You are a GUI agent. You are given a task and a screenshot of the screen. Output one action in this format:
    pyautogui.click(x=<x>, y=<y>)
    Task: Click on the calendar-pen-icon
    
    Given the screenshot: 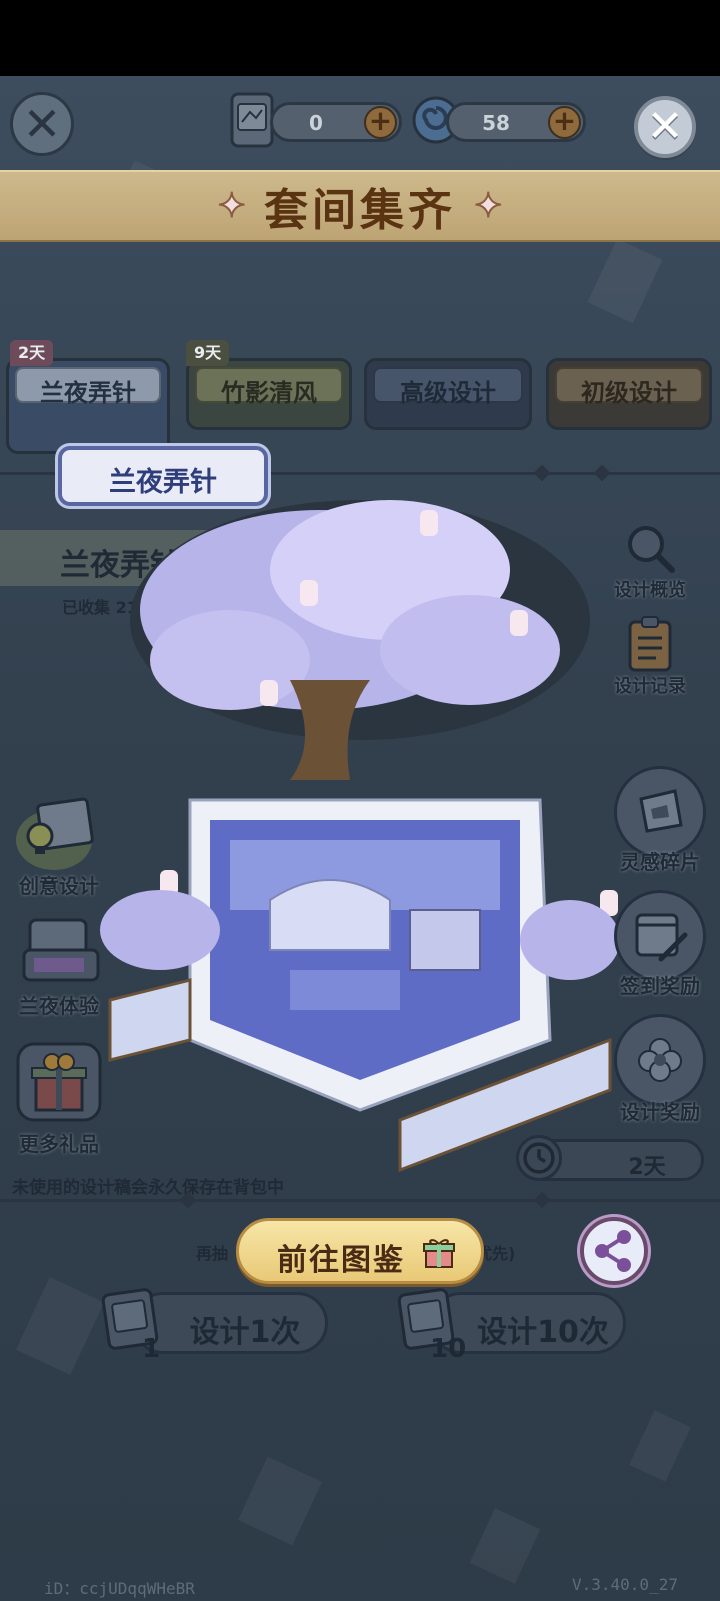 What is the action you would take?
    pyautogui.click(x=661, y=937)
    